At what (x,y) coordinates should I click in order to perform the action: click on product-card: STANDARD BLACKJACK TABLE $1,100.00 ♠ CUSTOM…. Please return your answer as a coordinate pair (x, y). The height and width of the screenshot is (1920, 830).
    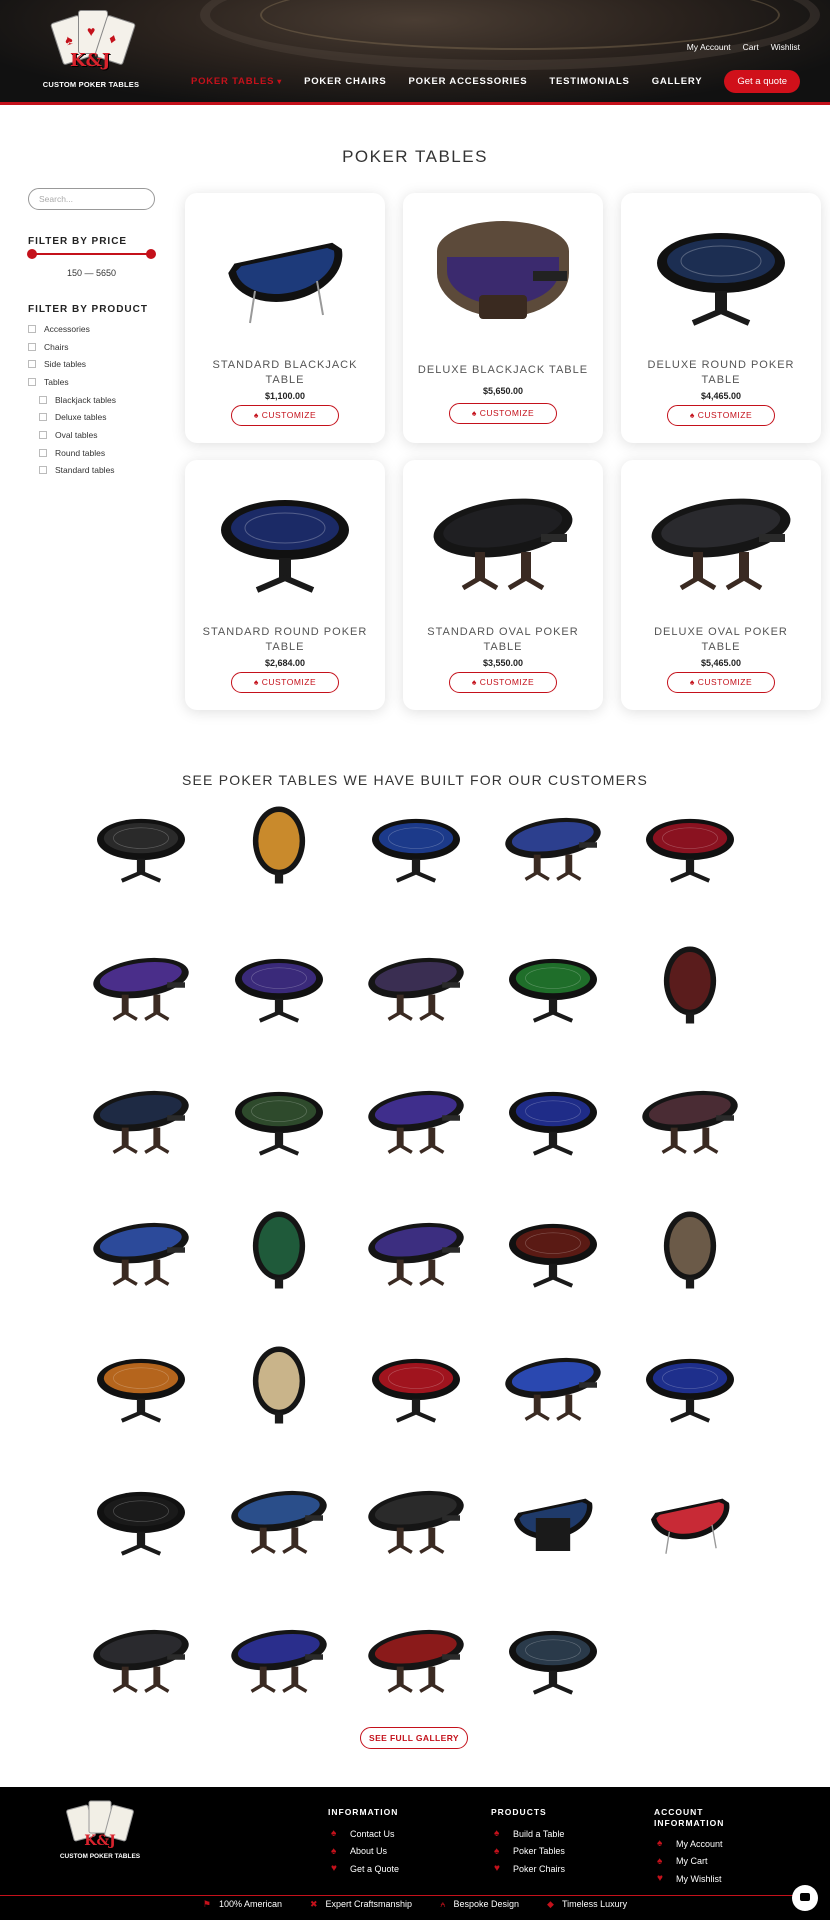
    Looking at the image, I should click on (285, 318).